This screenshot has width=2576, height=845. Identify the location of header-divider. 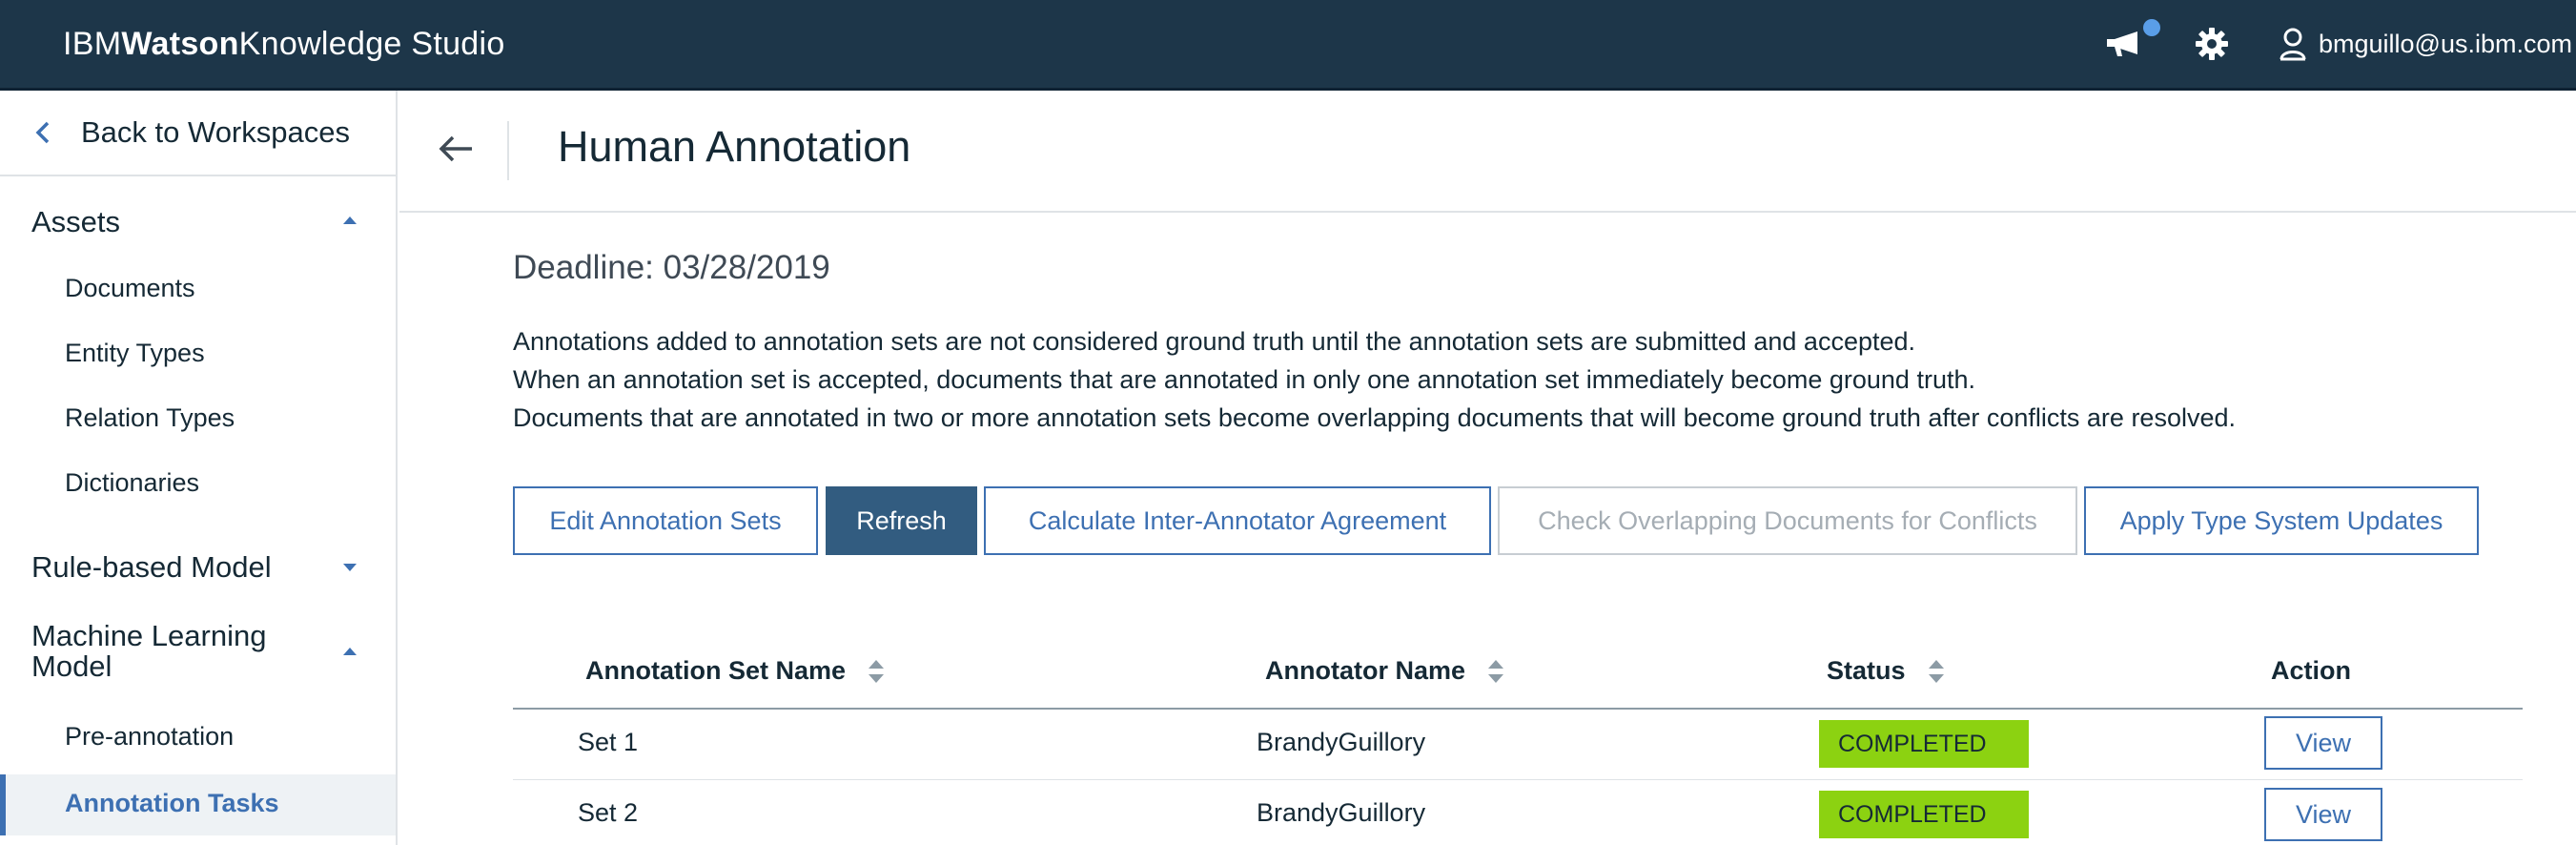
(508, 150).